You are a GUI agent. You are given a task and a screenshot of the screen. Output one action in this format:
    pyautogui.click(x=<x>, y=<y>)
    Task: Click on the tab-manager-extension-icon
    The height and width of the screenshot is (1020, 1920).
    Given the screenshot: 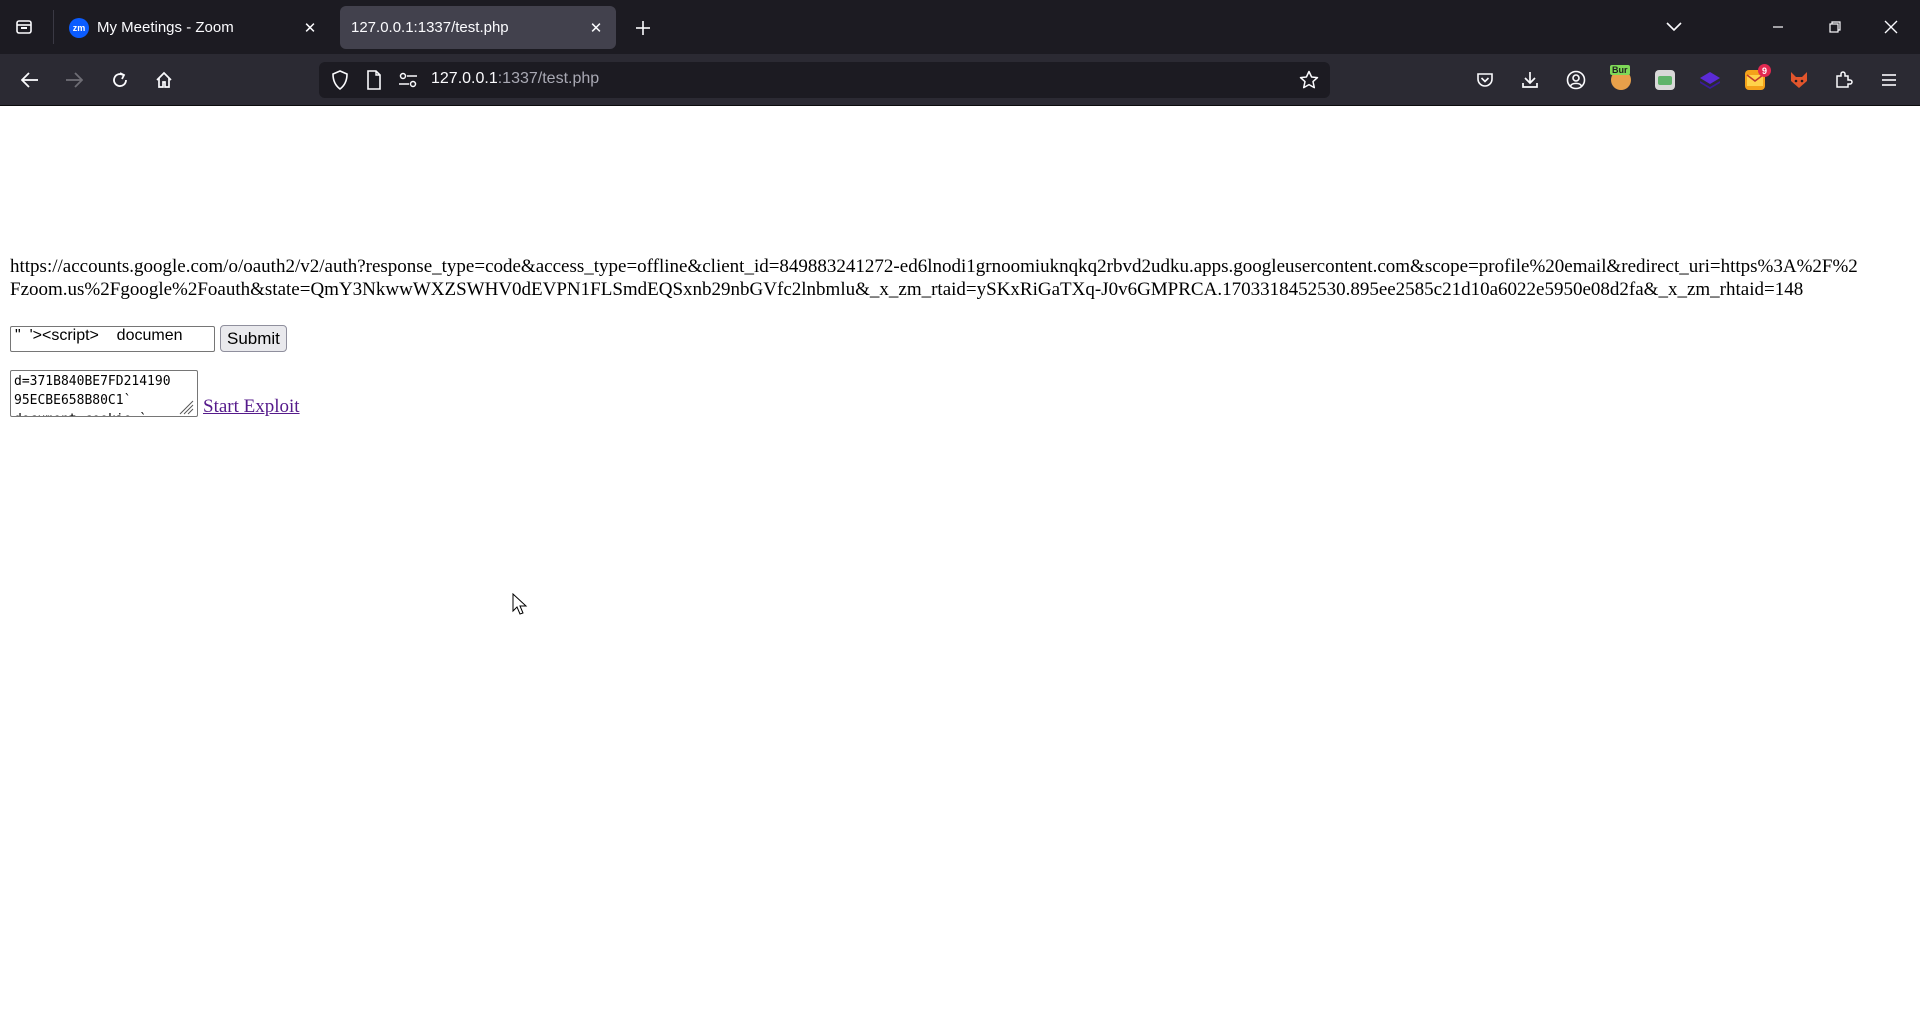 What is the action you would take?
    pyautogui.click(x=1665, y=80)
    